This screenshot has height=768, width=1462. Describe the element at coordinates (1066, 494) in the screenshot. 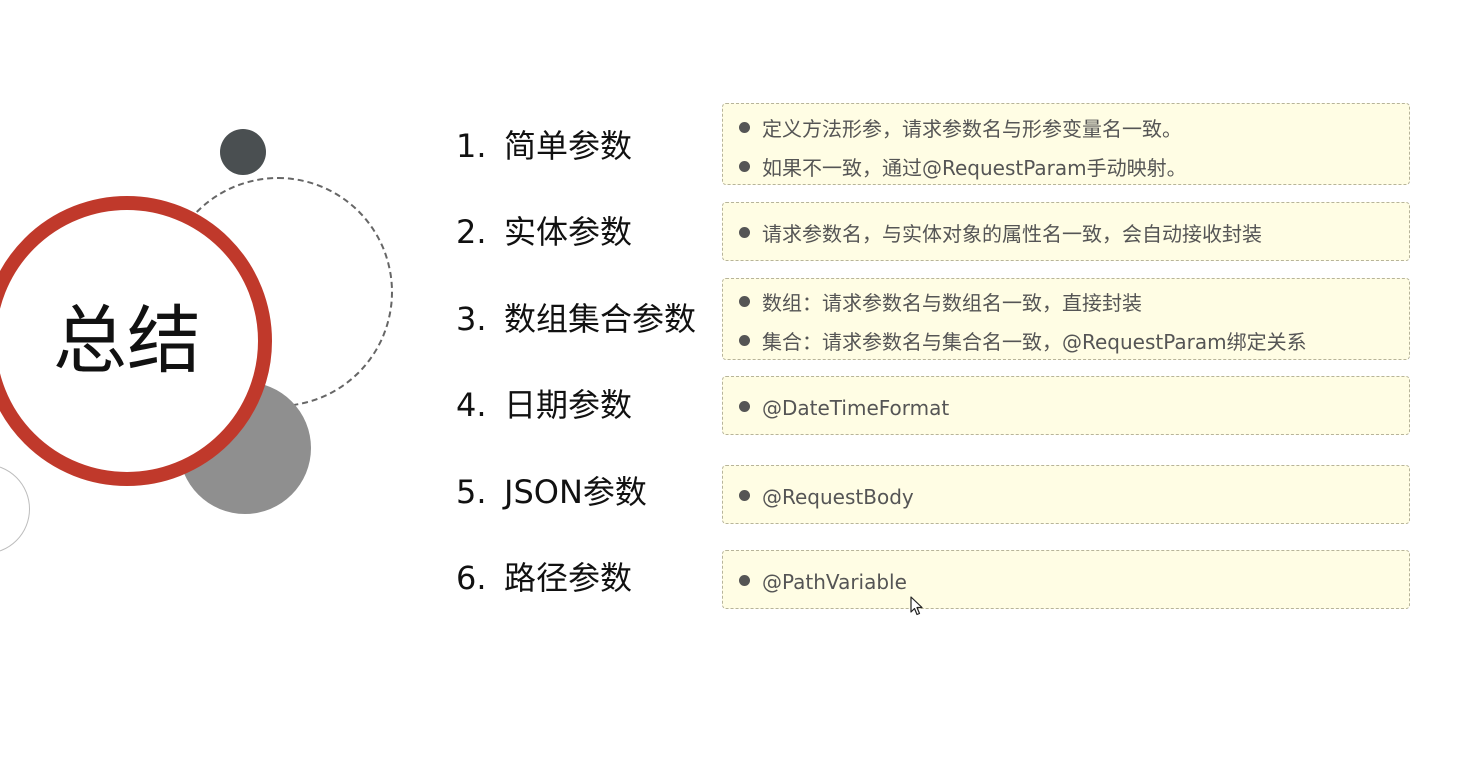

I see `item-box-5: @RequestBody` at that location.